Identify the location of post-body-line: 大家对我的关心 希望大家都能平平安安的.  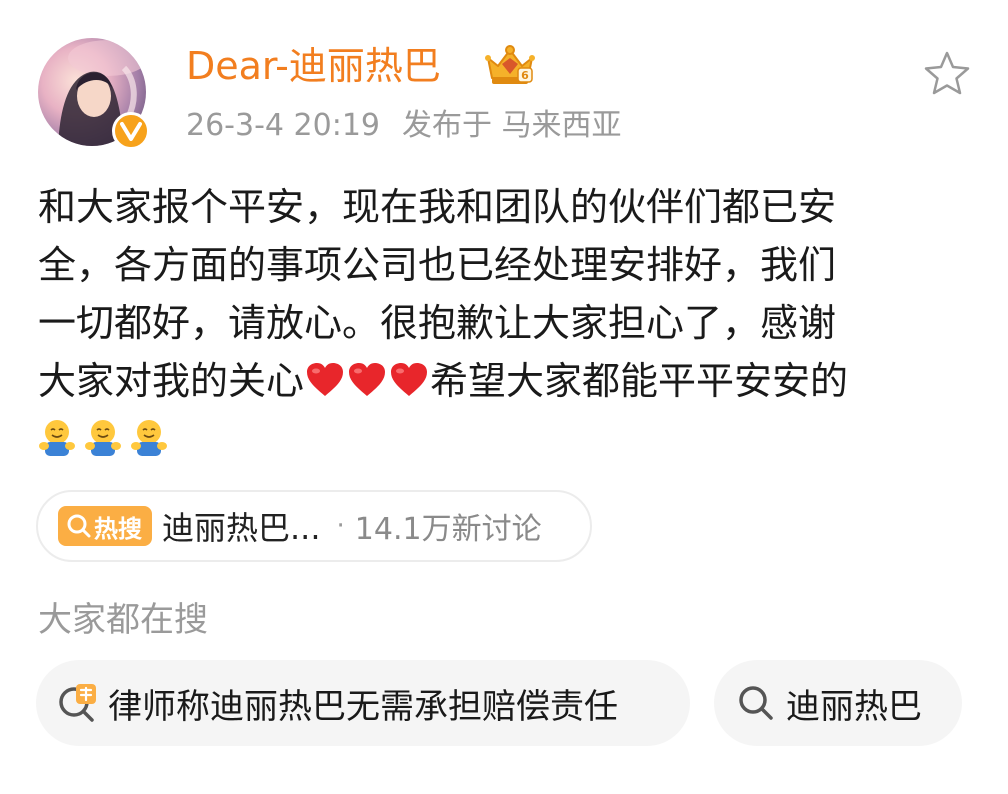
(494, 381).